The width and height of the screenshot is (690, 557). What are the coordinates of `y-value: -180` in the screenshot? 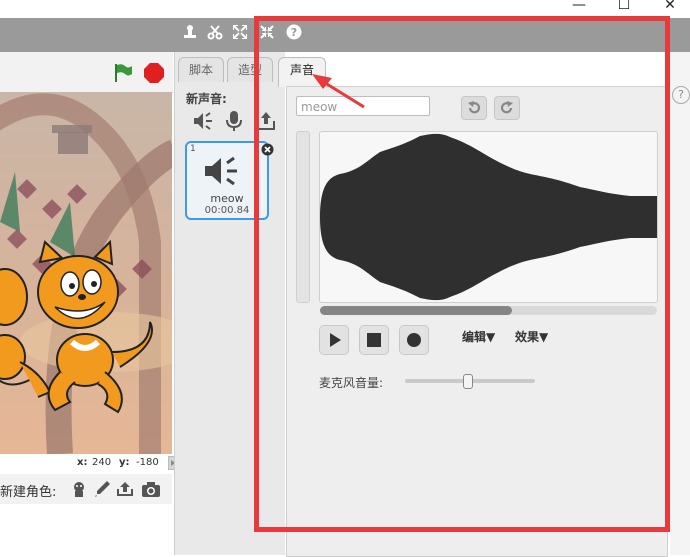 It's located at (147, 462).